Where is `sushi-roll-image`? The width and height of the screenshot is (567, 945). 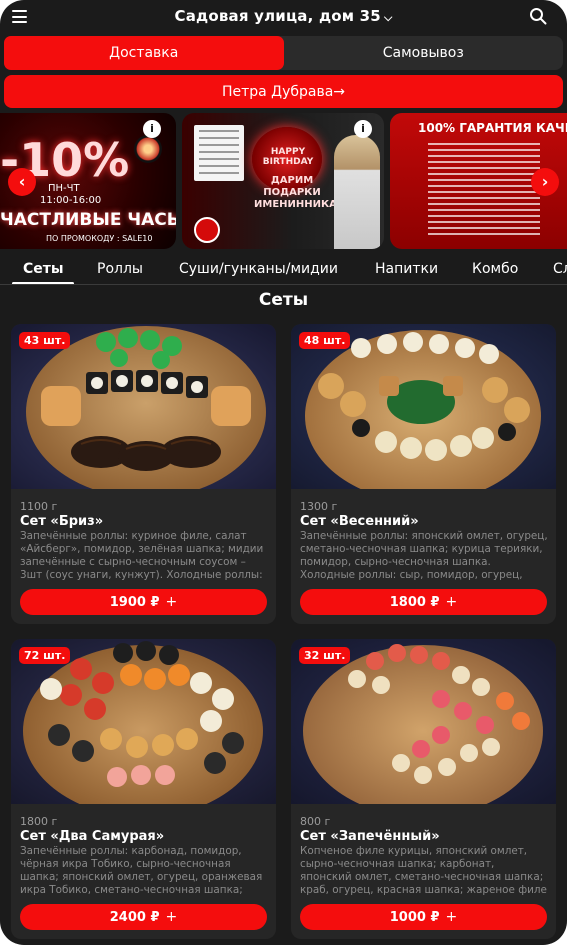 sushi-roll-image is located at coordinates (148, 149).